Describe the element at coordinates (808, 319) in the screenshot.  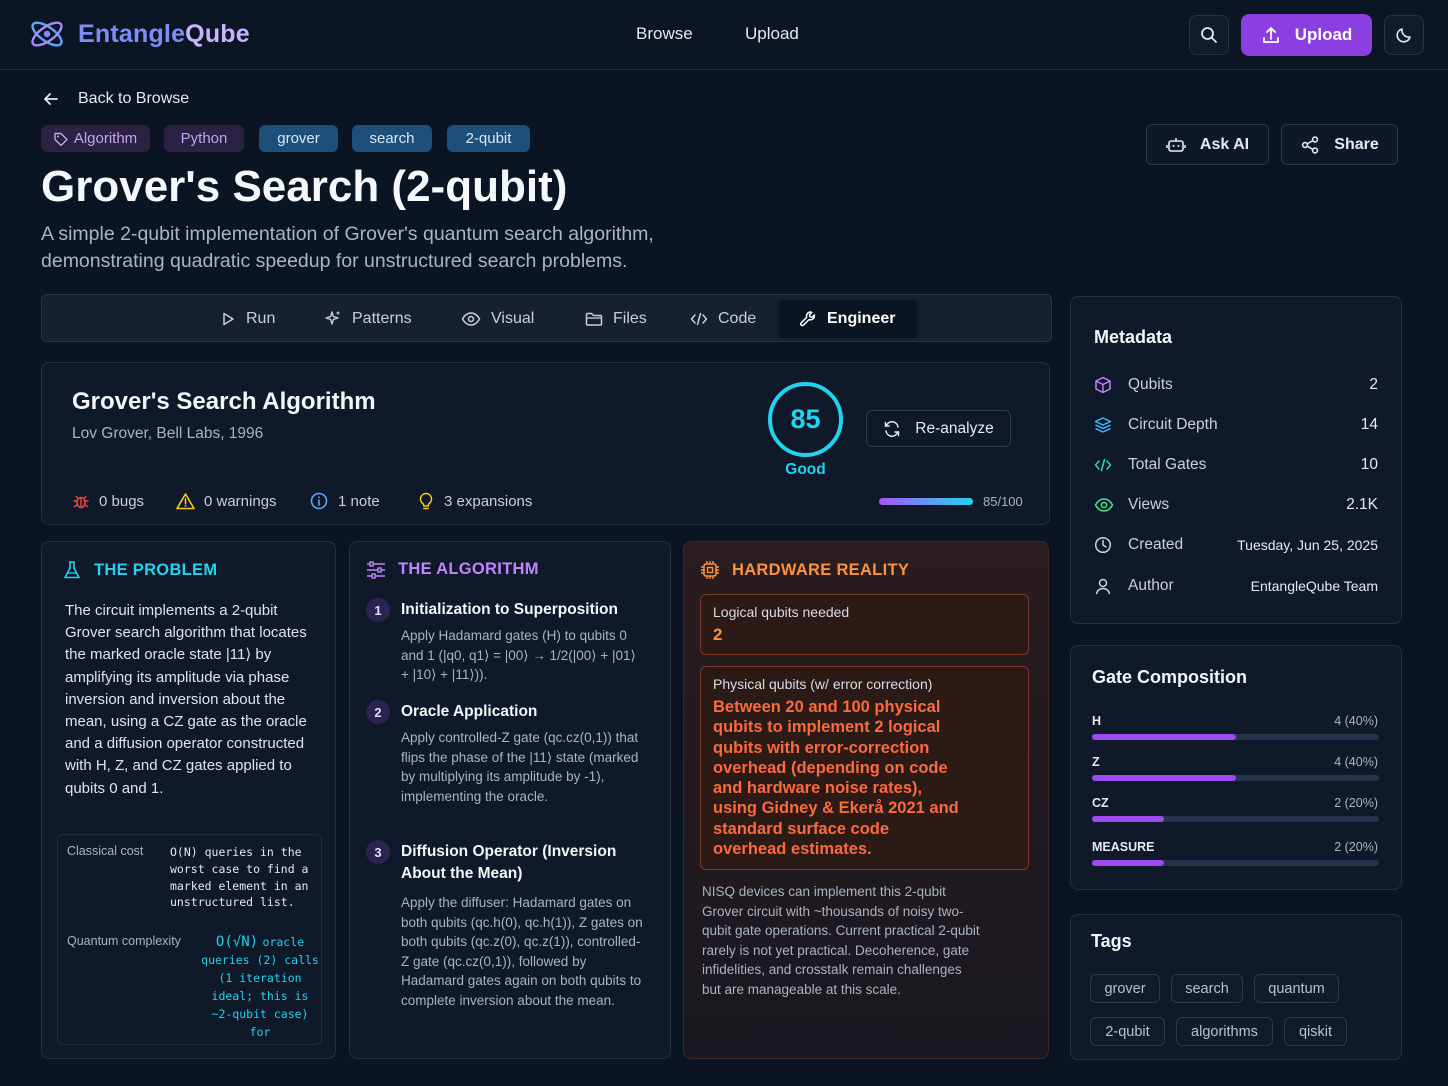
I see `wrench-icon` at that location.